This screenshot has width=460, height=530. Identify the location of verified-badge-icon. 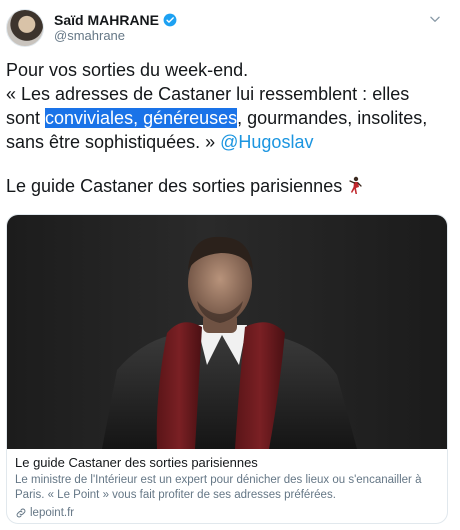
(170, 20).